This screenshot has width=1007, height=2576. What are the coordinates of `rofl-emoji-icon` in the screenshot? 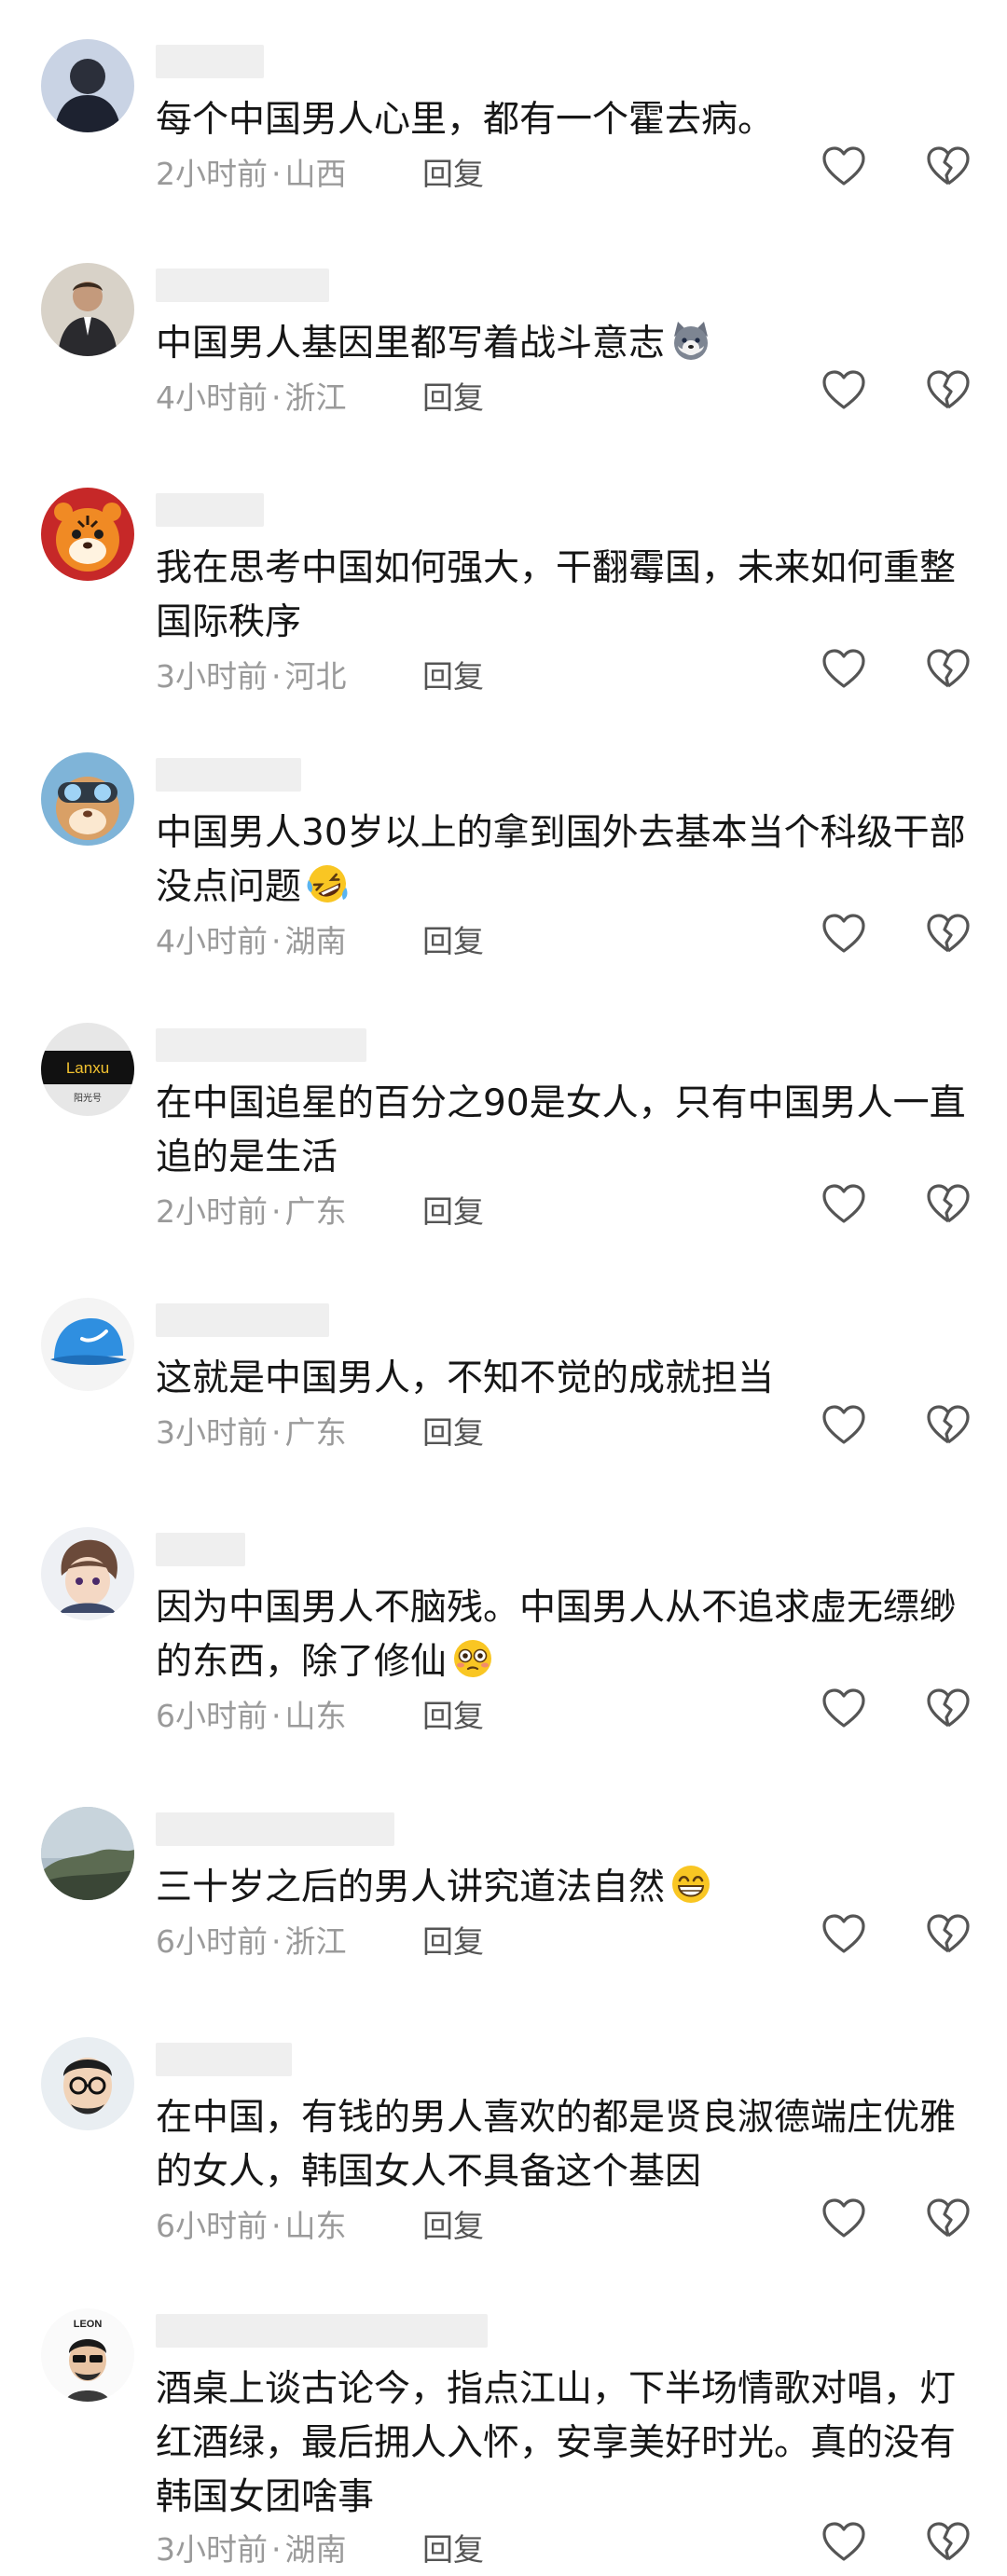 It's located at (327, 883).